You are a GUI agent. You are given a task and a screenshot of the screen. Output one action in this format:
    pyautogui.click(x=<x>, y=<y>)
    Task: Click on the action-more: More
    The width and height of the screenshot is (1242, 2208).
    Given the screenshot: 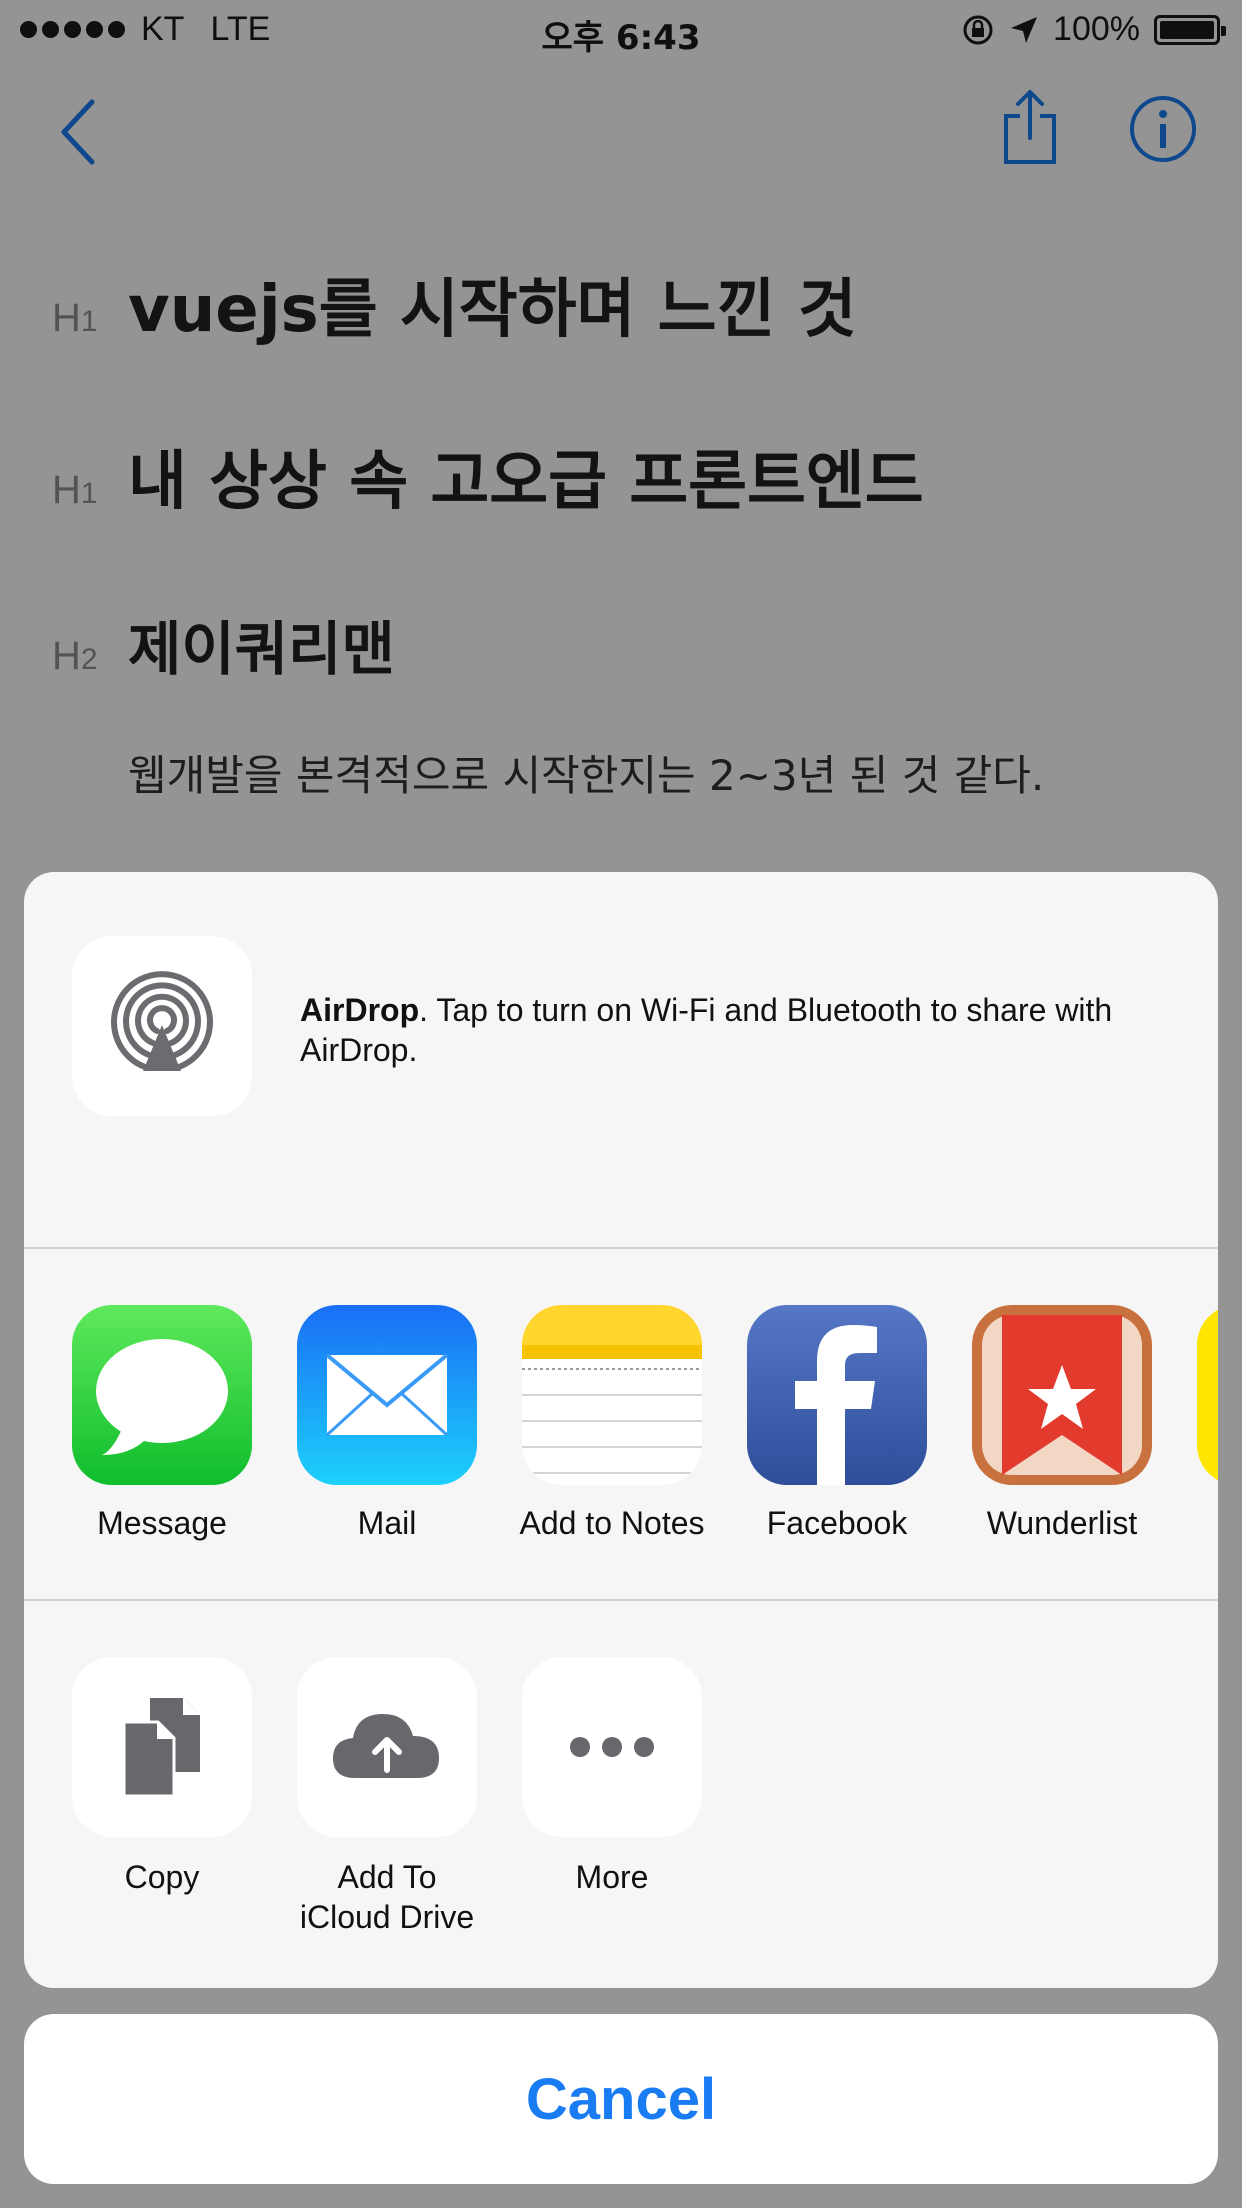 What is the action you would take?
    pyautogui.click(x=612, y=1777)
    